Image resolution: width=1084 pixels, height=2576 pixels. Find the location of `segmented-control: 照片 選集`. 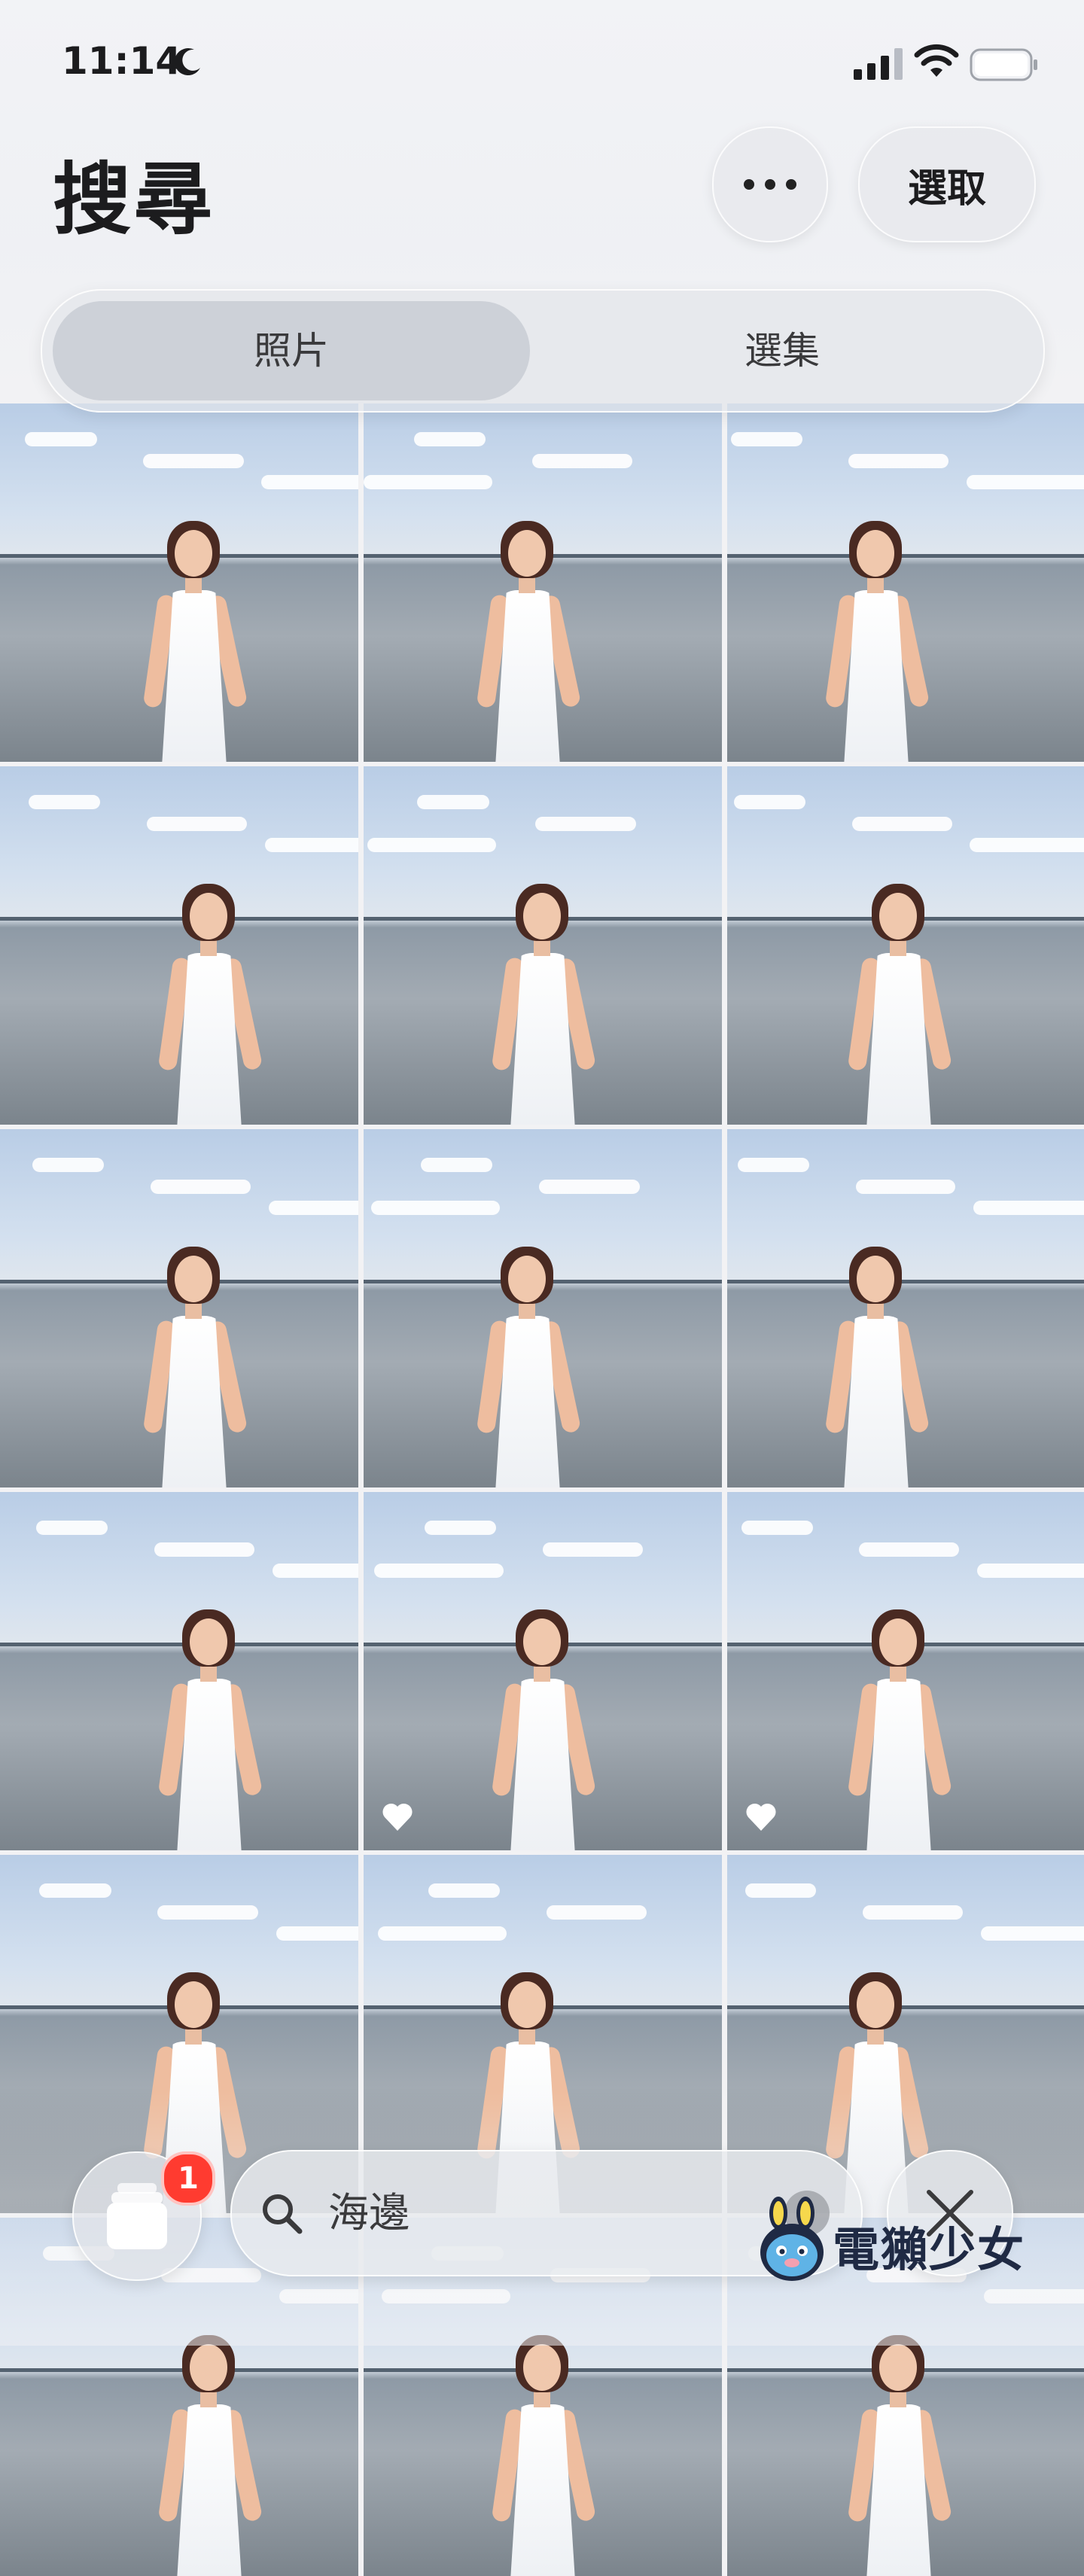

segmented-control: 照片 選集 is located at coordinates (543, 351).